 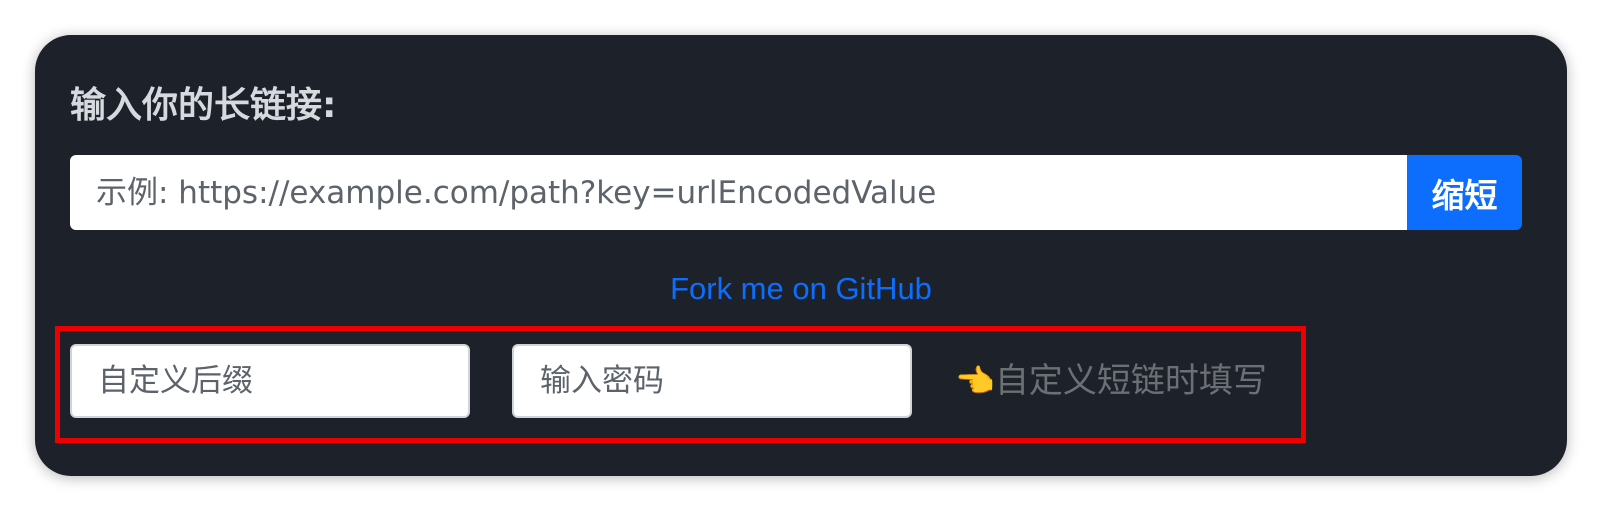 What do you see at coordinates (1130, 381) in the screenshot?
I see `custom-hint-text: 自定义短链时填写` at bounding box center [1130, 381].